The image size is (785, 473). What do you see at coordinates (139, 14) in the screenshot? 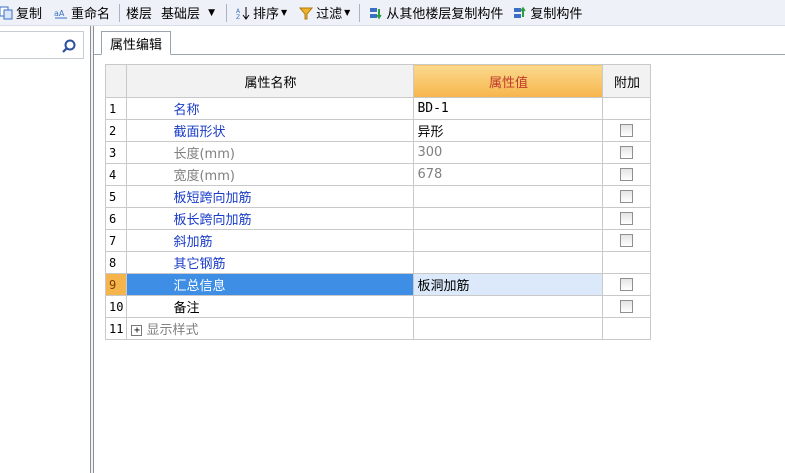
I see `floor-label: 楼层` at bounding box center [139, 14].